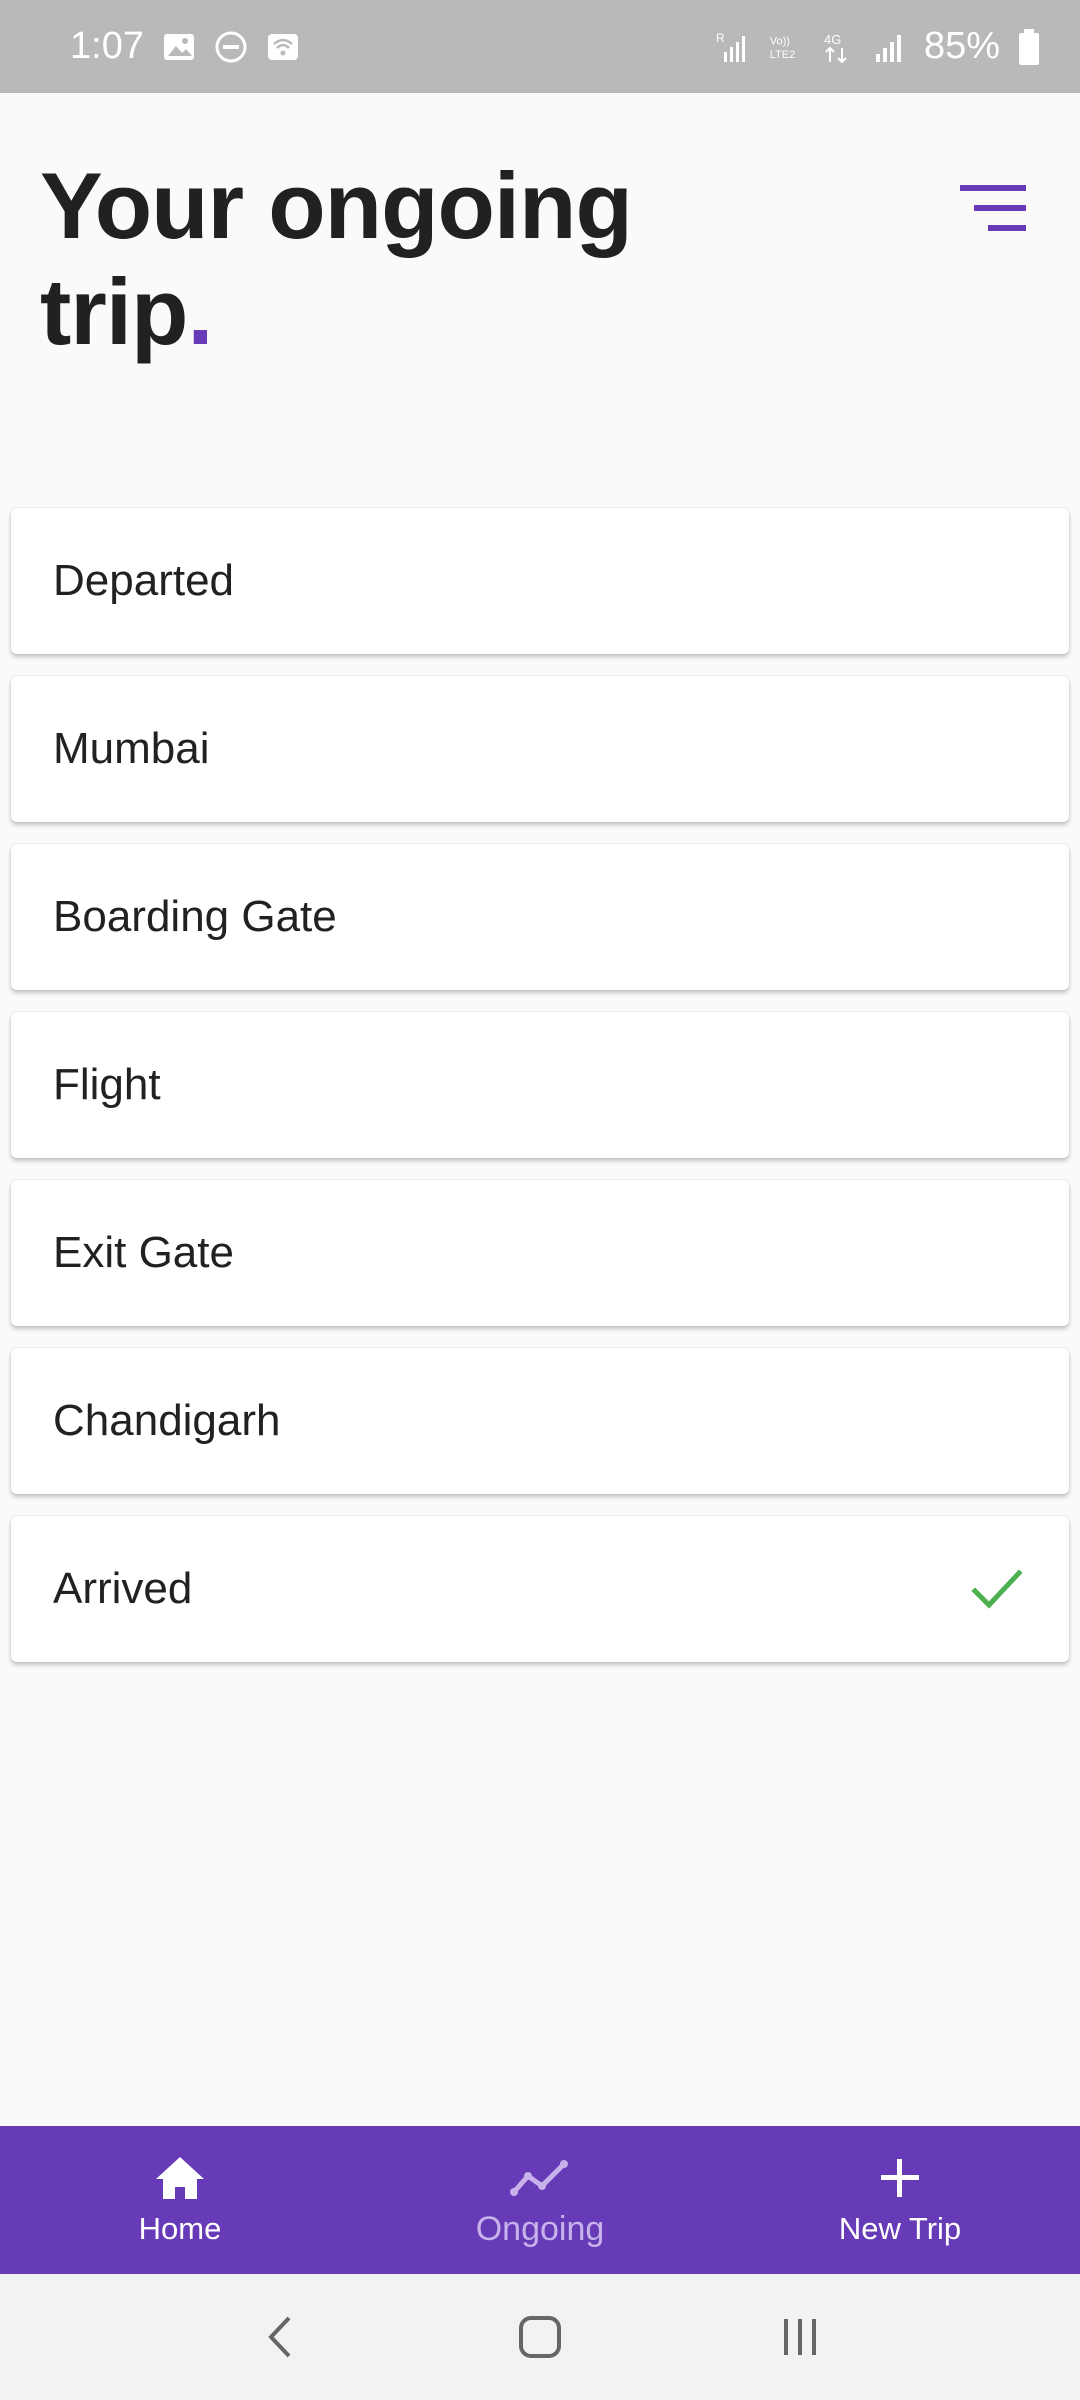 This screenshot has height=2400, width=1080. What do you see at coordinates (539, 2177) in the screenshot?
I see `trending-line-icon` at bounding box center [539, 2177].